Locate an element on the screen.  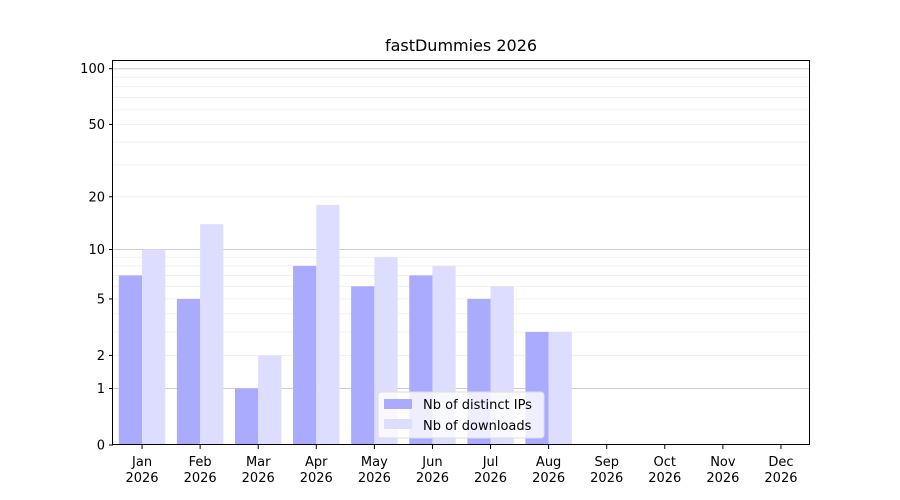
legend-label-distinct-ips: Nb of distinct IPs is located at coordinates (477, 405).